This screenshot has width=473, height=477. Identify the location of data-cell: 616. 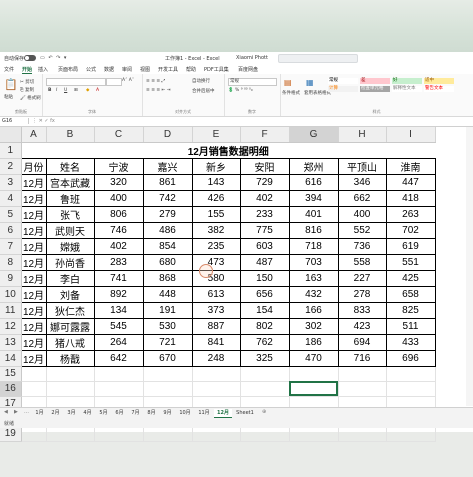
(313, 182).